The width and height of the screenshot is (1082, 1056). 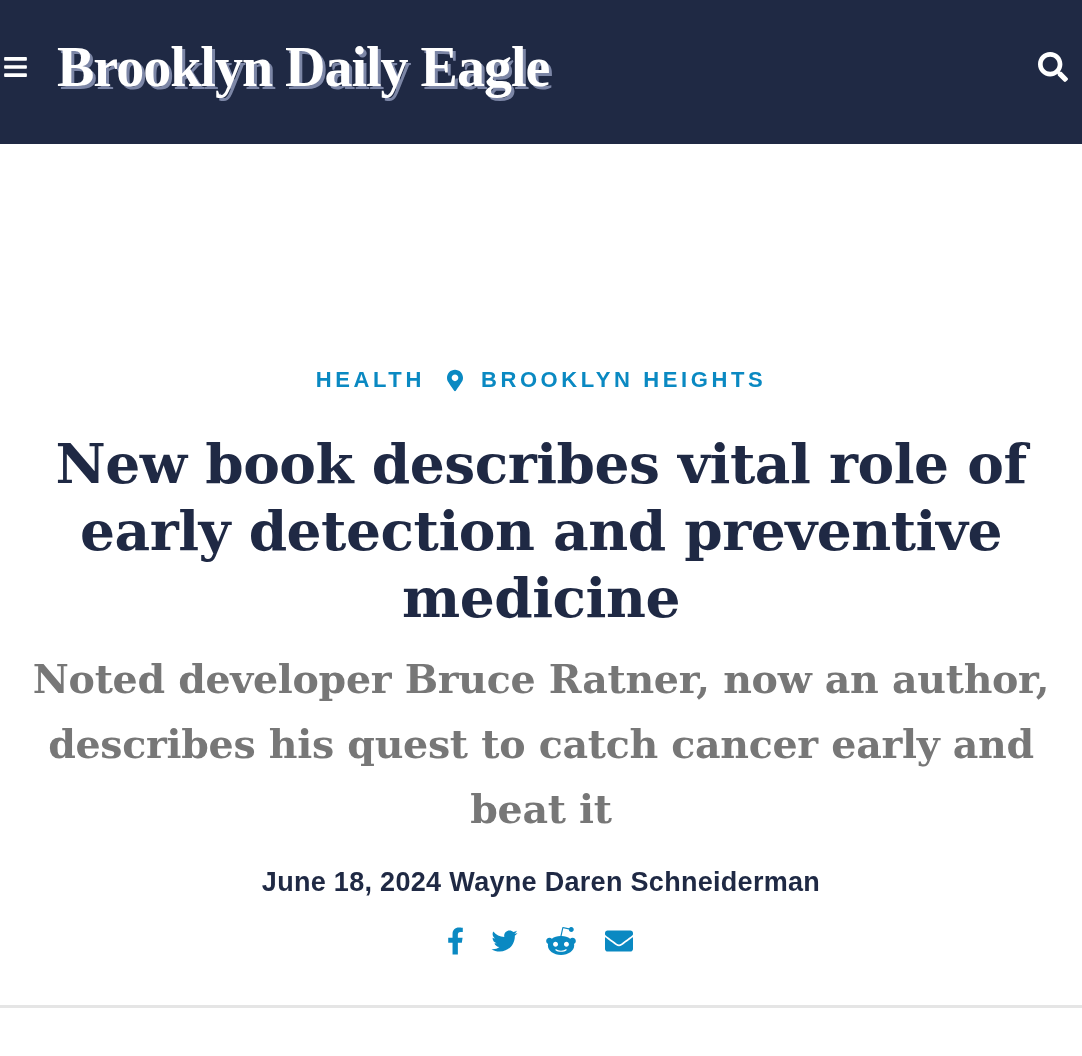 I want to click on author-link: Wayne Daren Schneiderman, so click(x=635, y=882).